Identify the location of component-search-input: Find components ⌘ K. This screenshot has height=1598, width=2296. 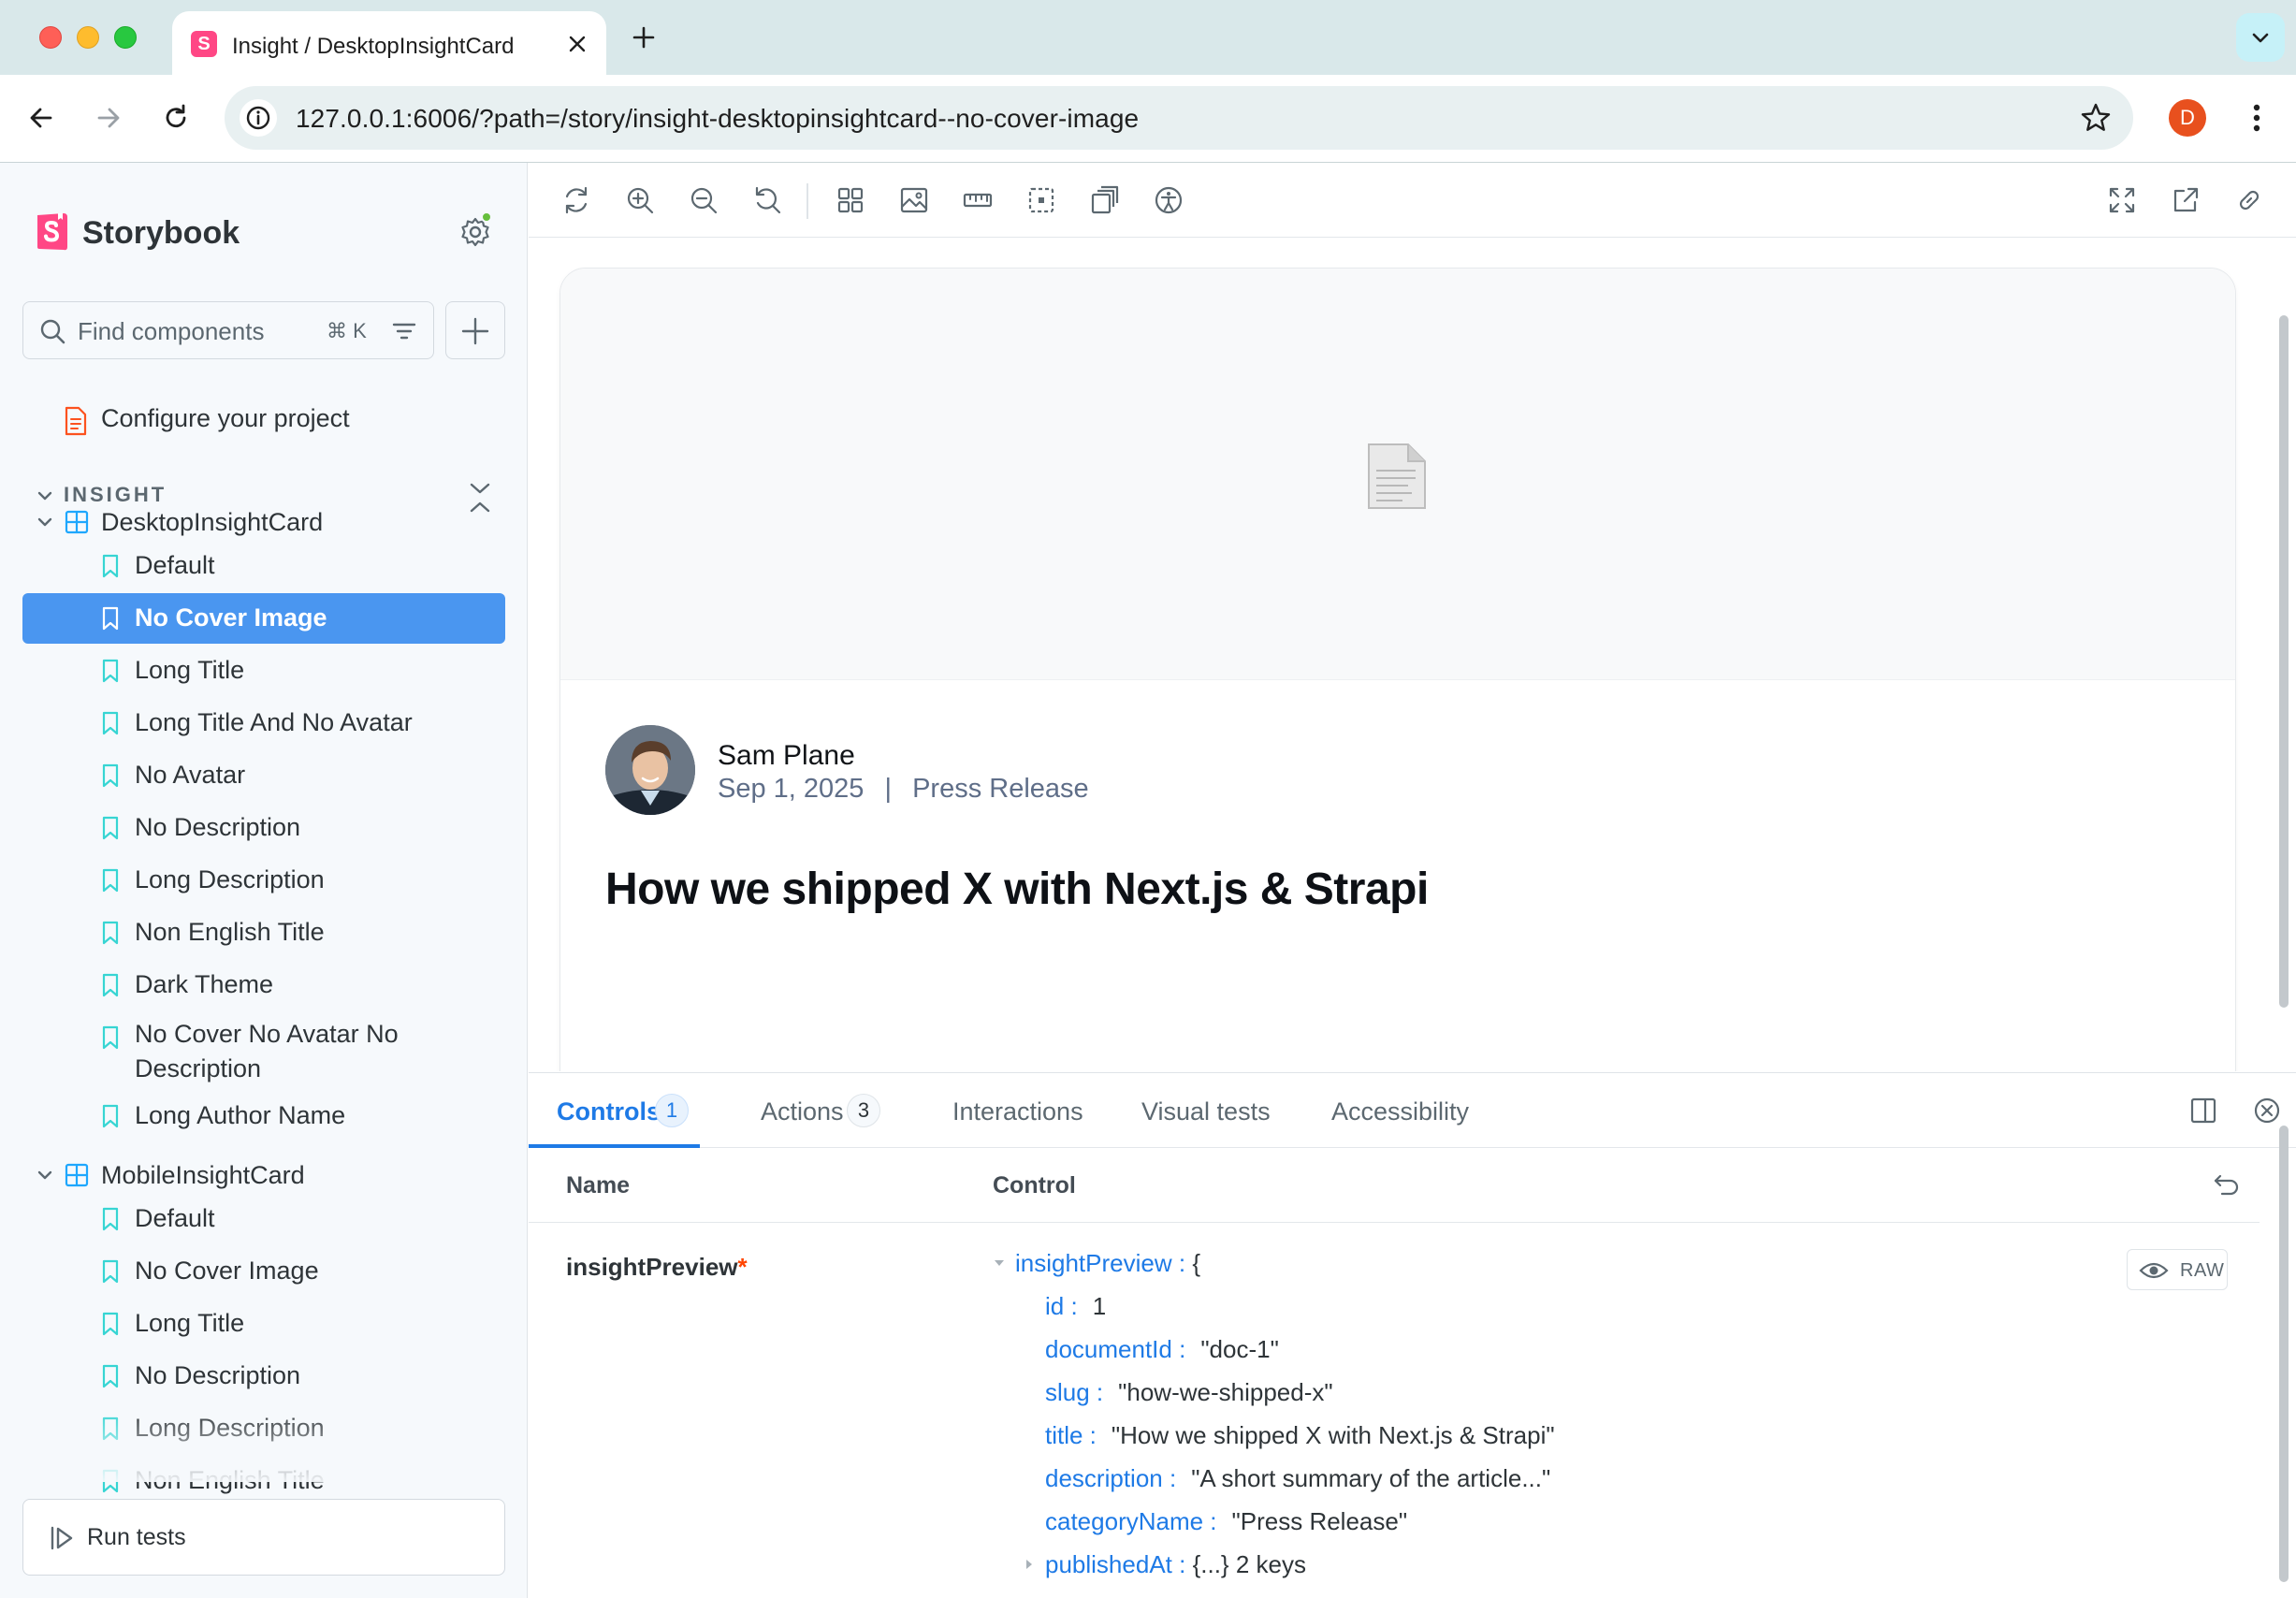
(228, 330).